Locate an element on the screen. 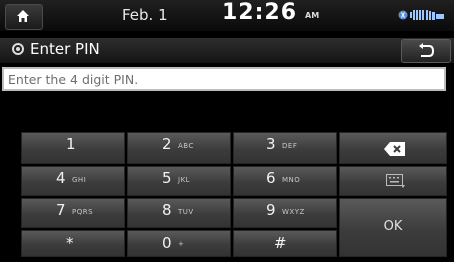 The height and width of the screenshot is (262, 454). key-letters: TUV is located at coordinates (186, 212).